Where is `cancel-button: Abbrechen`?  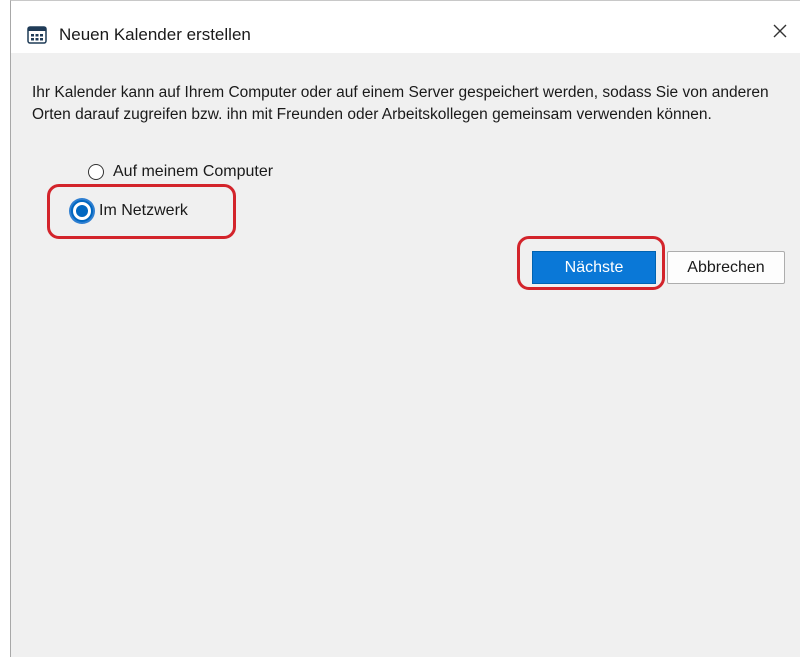 cancel-button: Abbrechen is located at coordinates (726, 267).